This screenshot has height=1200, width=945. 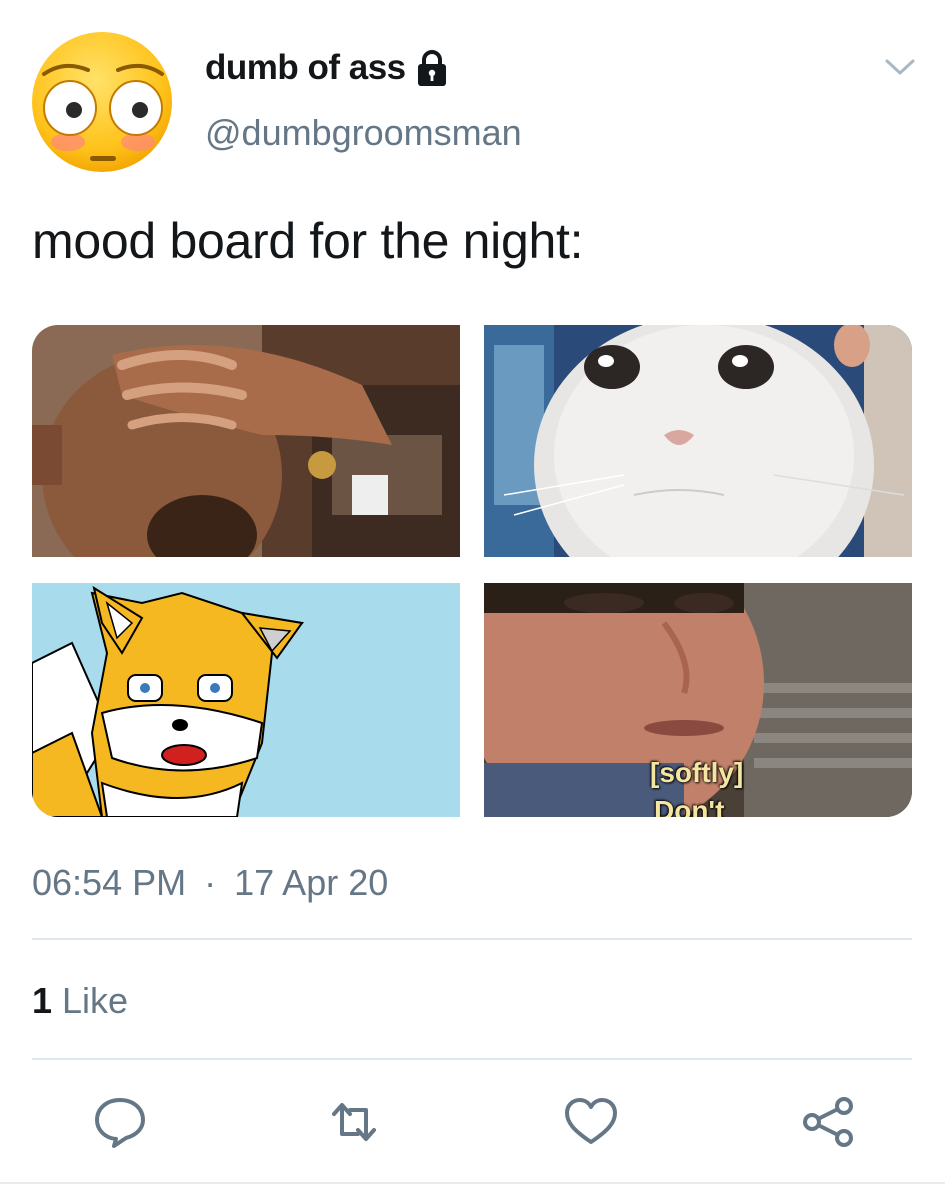 What do you see at coordinates (354, 1122) in the screenshot?
I see `retweet-icon` at bounding box center [354, 1122].